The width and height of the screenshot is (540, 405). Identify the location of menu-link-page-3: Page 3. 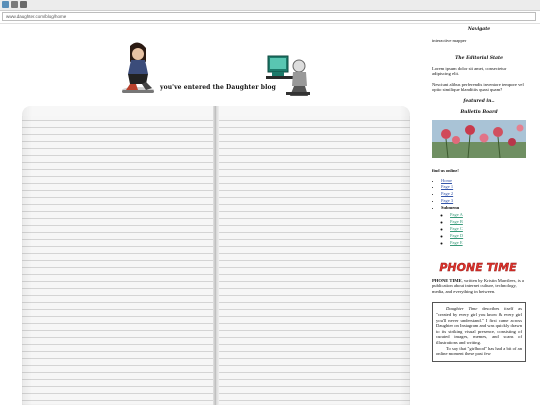
(447, 200).